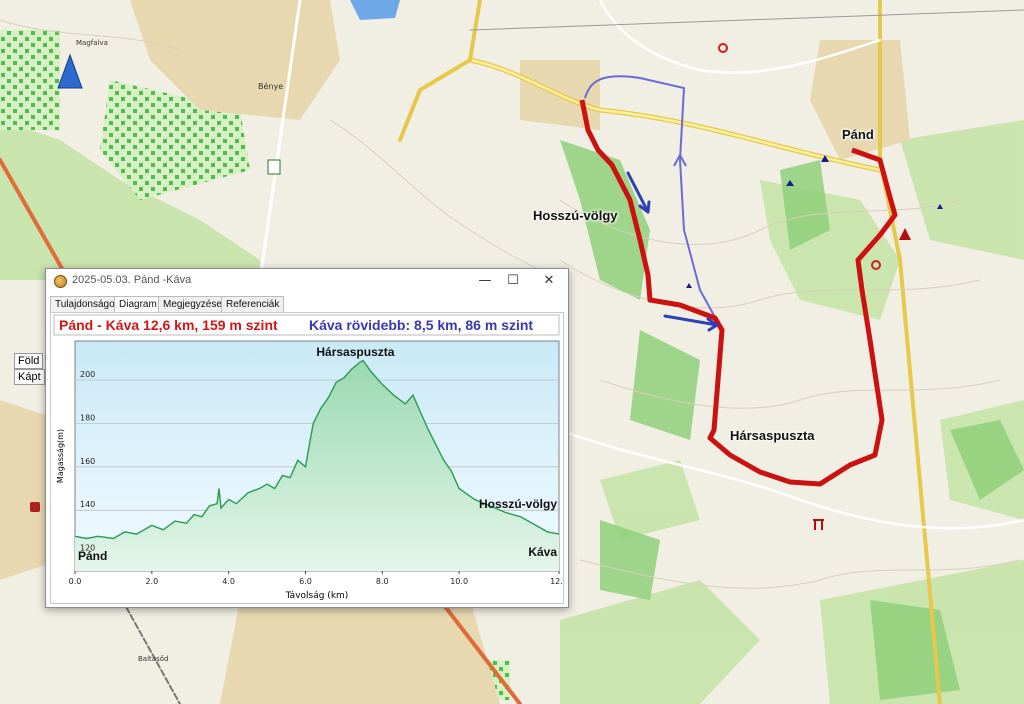 The height and width of the screenshot is (704, 1024). What do you see at coordinates (29, 377) in the screenshot?
I see `side-item-2: Kápt` at bounding box center [29, 377].